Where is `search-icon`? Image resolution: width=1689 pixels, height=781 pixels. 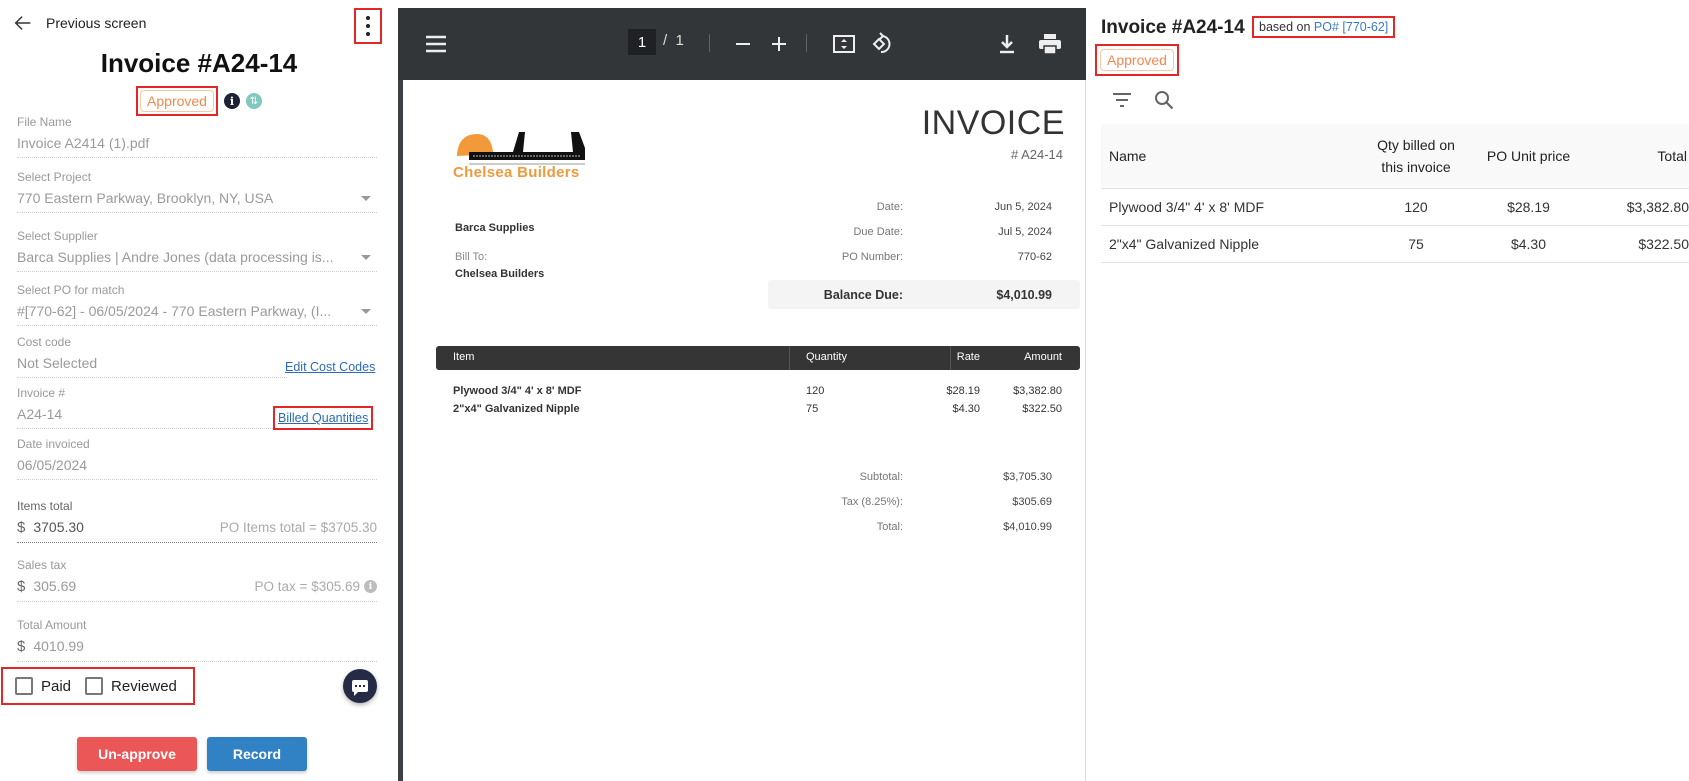 search-icon is located at coordinates (1164, 102).